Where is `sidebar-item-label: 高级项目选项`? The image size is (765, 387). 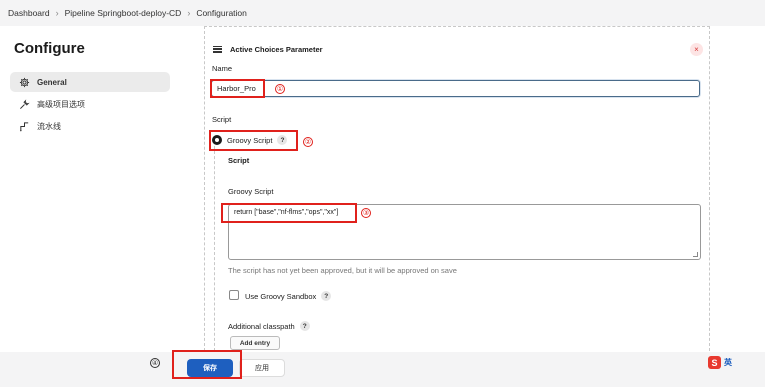 sidebar-item-label: 高级项目选项 is located at coordinates (61, 104).